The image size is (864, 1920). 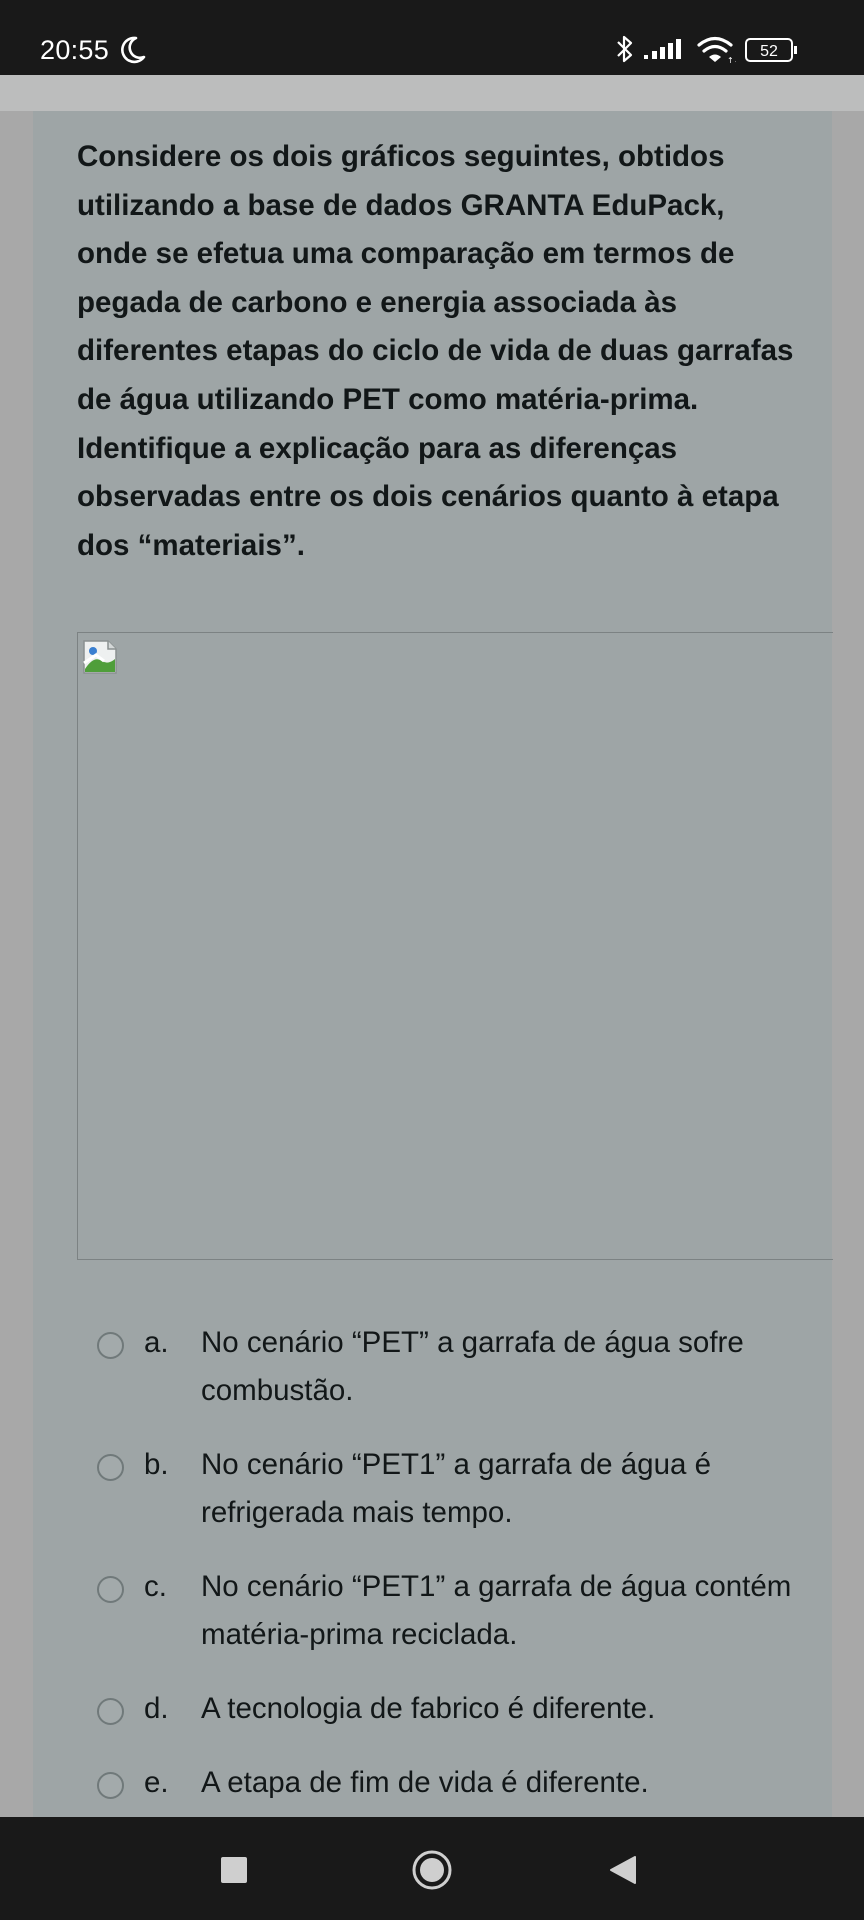 I want to click on option-text: A tecnologia de fabrico é diferente., so click(x=428, y=1708).